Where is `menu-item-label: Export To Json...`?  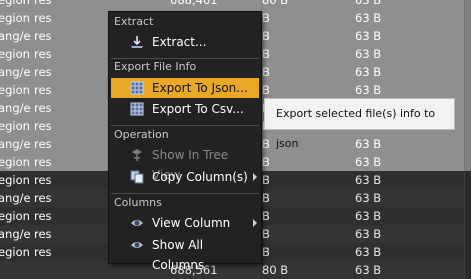 menu-item-label: Export To Json... is located at coordinates (200, 88).